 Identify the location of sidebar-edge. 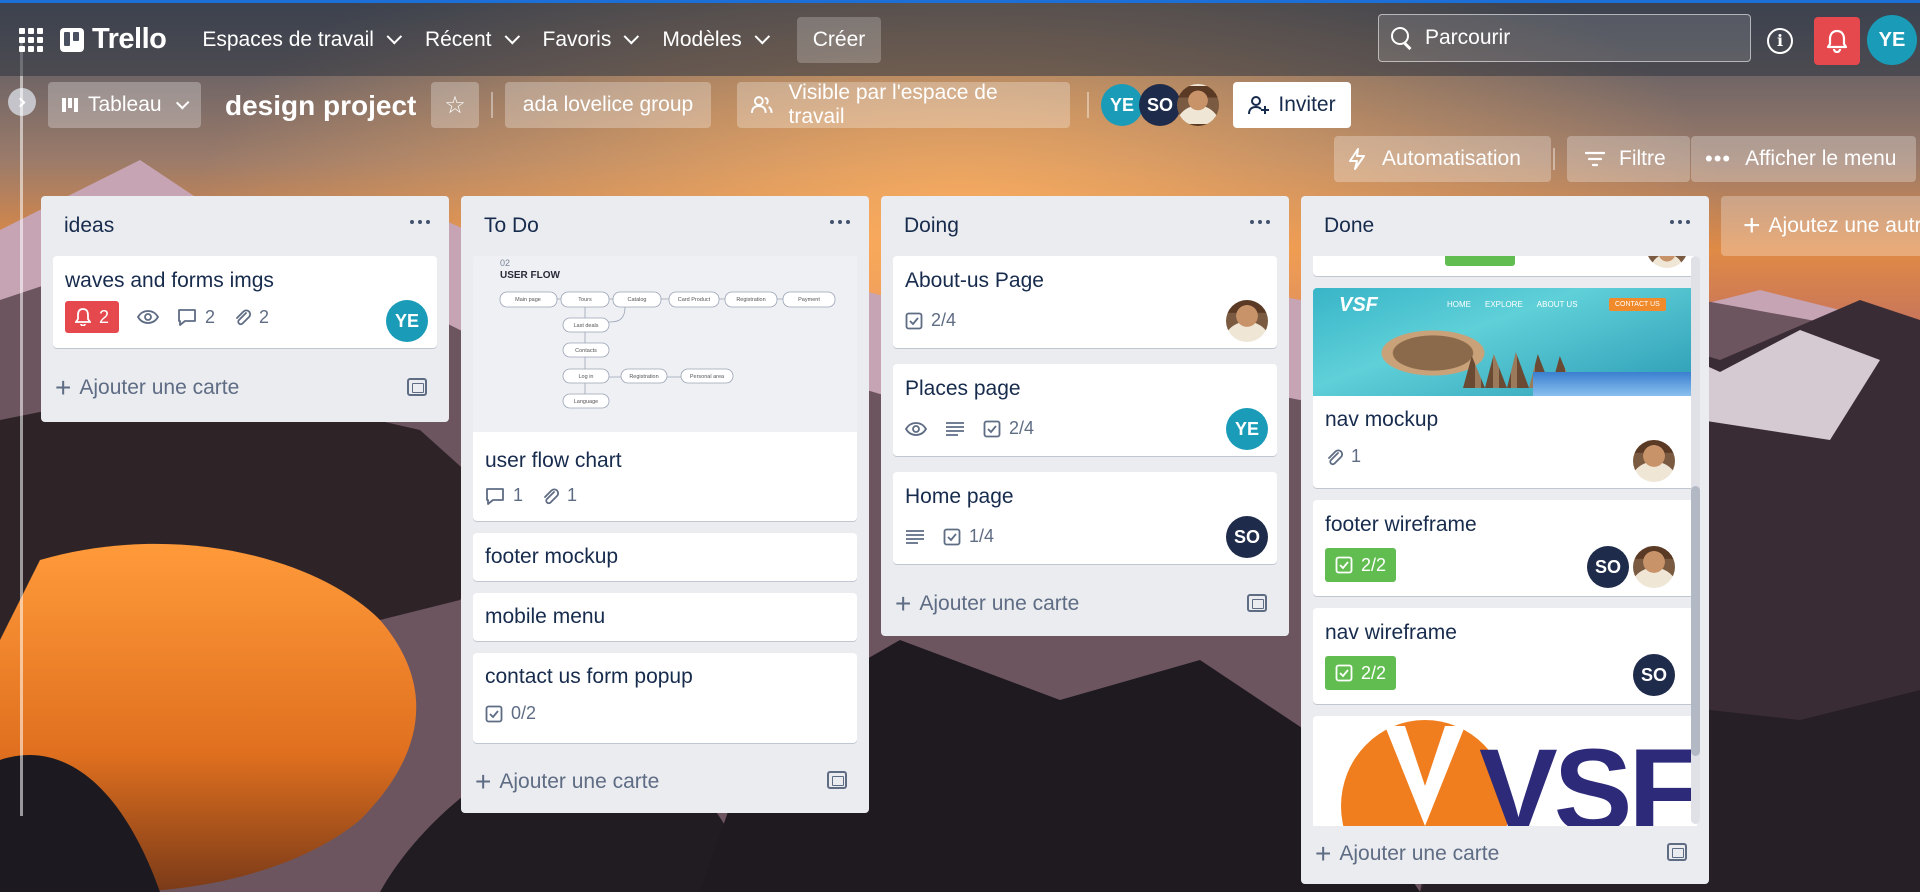
(21, 429).